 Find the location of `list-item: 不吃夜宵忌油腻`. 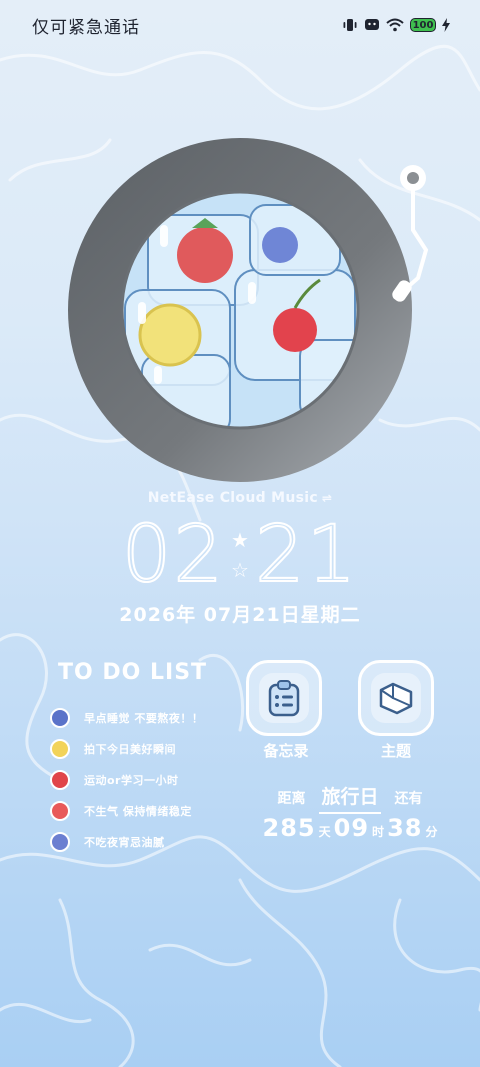

list-item: 不吃夜宵忌油腻 is located at coordinates (126, 841).